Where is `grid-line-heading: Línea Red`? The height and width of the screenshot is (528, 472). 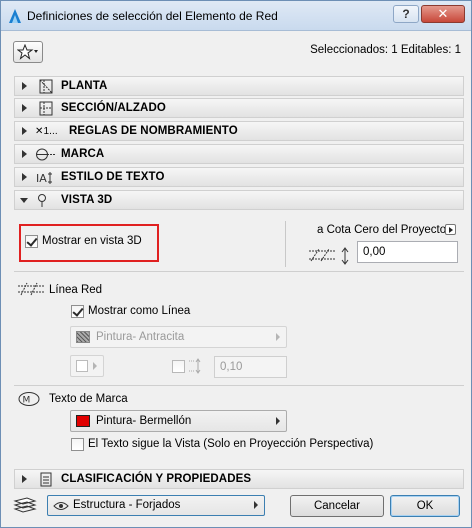
grid-line-heading: Línea Red is located at coordinates (76, 290).